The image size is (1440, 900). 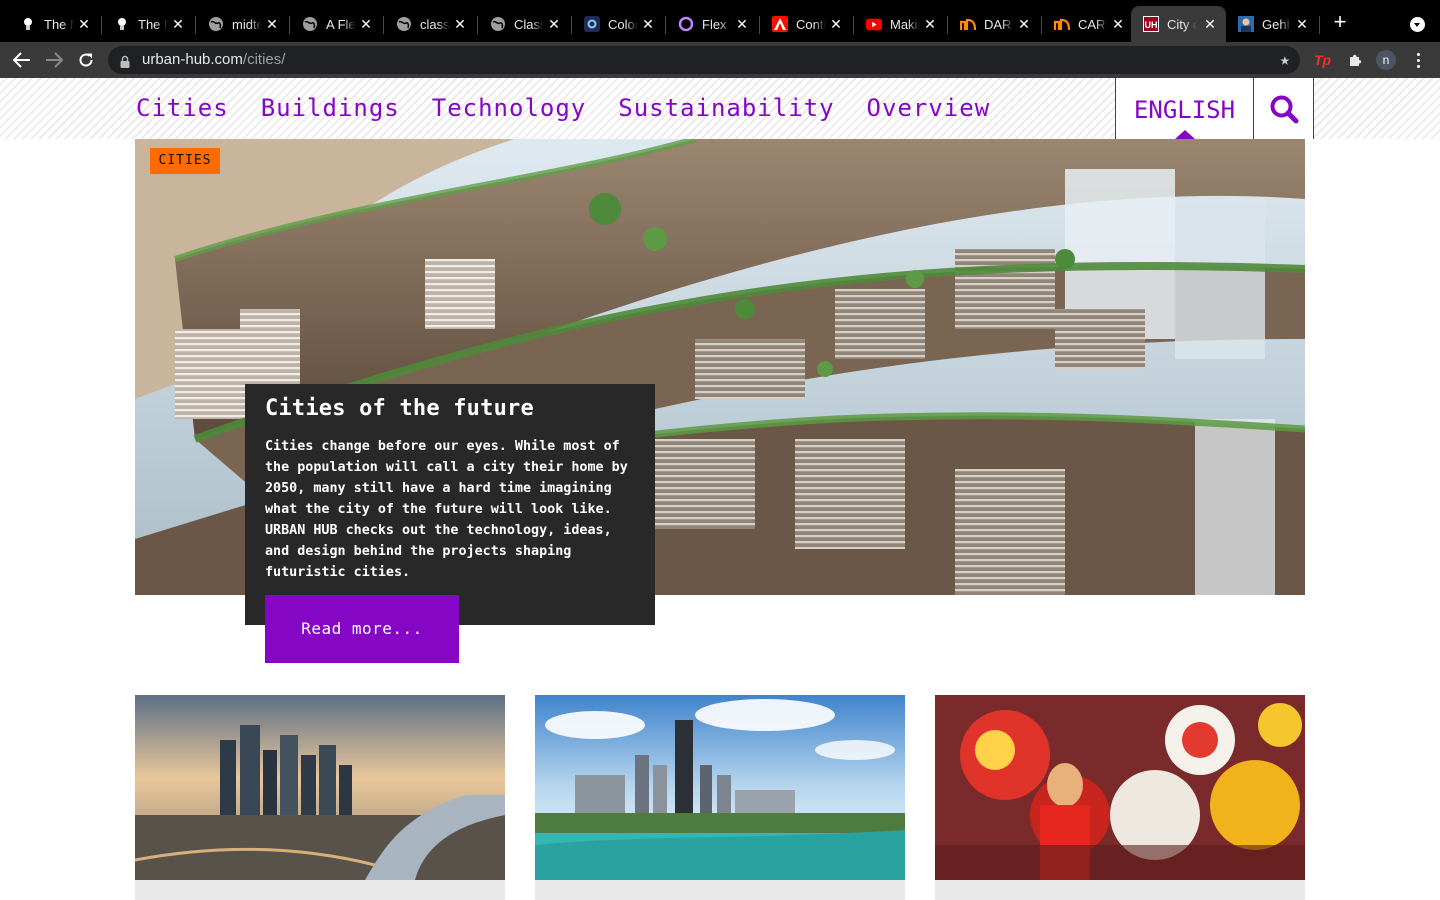 I want to click on browser-tab: Gehl ✕, so click(x=1272, y=24).